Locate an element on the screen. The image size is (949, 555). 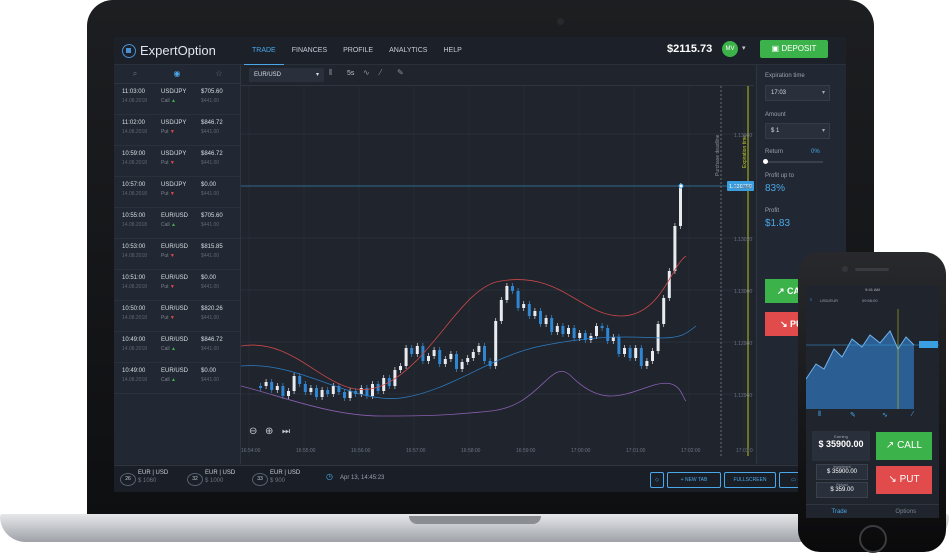
x-tick-label: 17:01:00 is located at coordinates (636, 451).